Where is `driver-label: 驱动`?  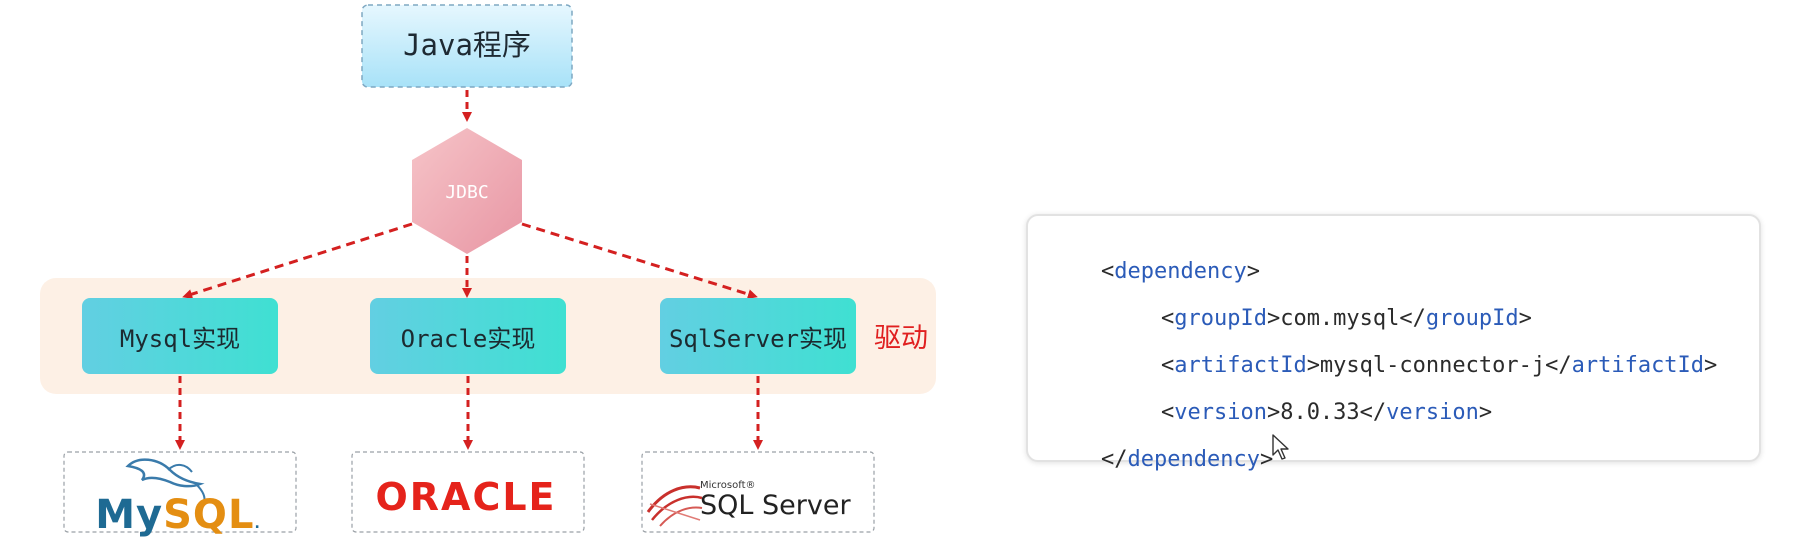
driver-label: 驱动 is located at coordinates (901, 338).